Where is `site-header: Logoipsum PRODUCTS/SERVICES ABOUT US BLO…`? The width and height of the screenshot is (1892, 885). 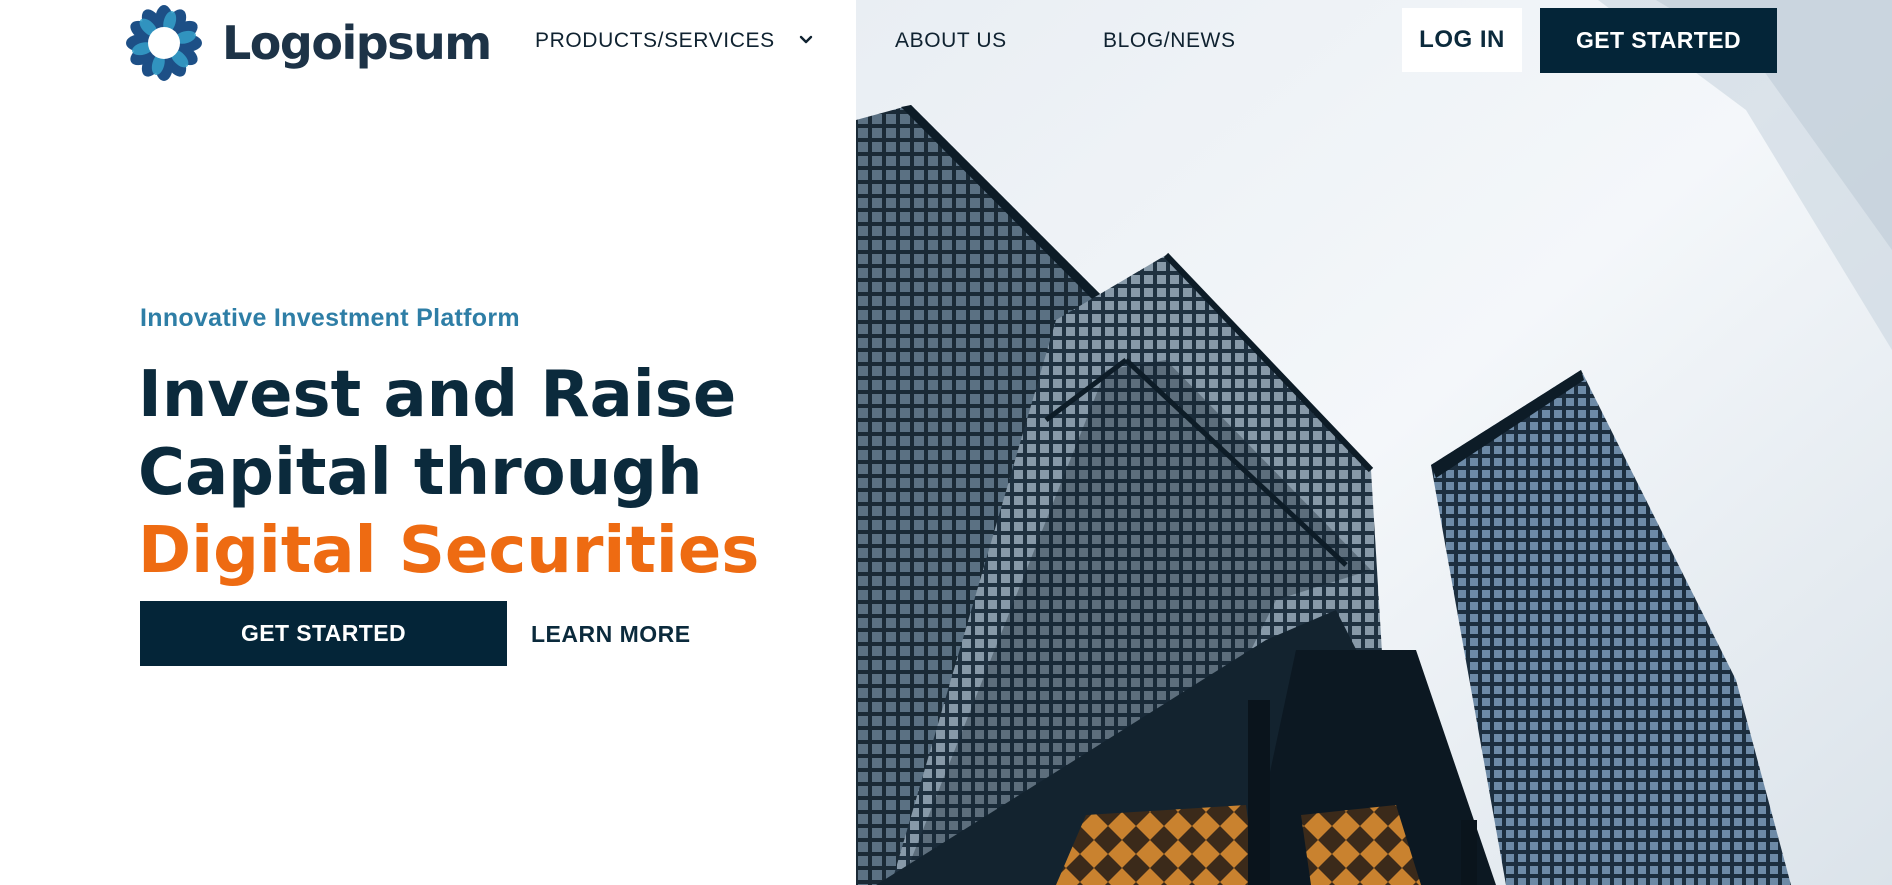
site-header: Logoipsum PRODUCTS/SERVICES ABOUT US BLO… is located at coordinates (946, 43).